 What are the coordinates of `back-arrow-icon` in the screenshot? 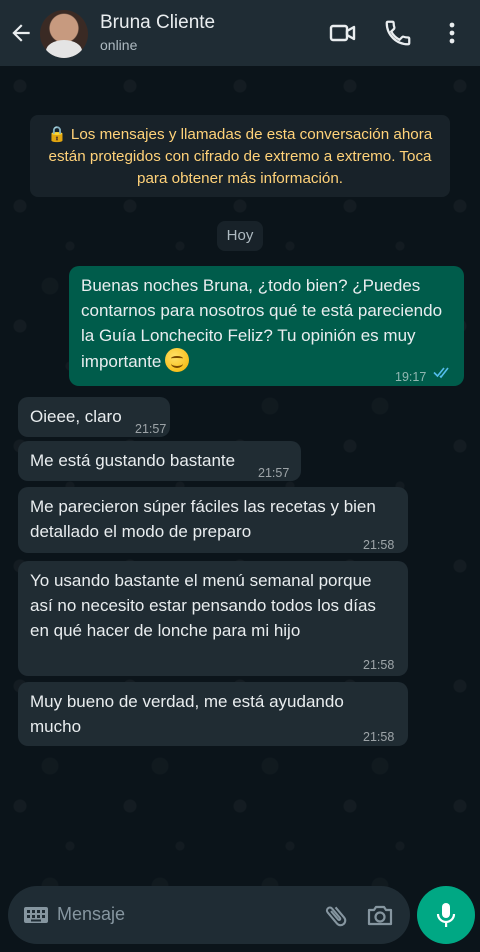 It's located at (21, 33).